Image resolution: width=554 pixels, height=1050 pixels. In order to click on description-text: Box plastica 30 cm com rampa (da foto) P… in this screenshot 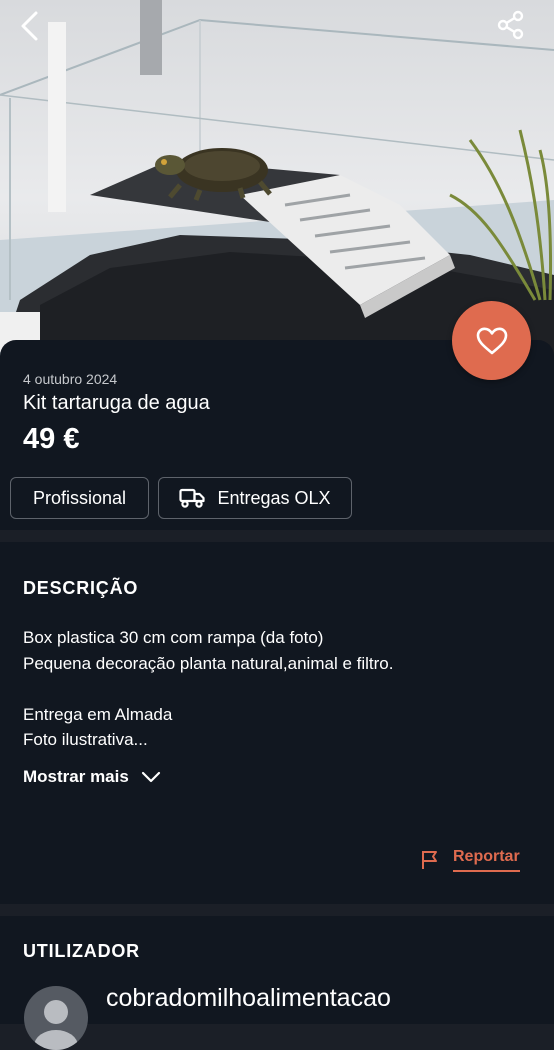, I will do `click(208, 688)`.